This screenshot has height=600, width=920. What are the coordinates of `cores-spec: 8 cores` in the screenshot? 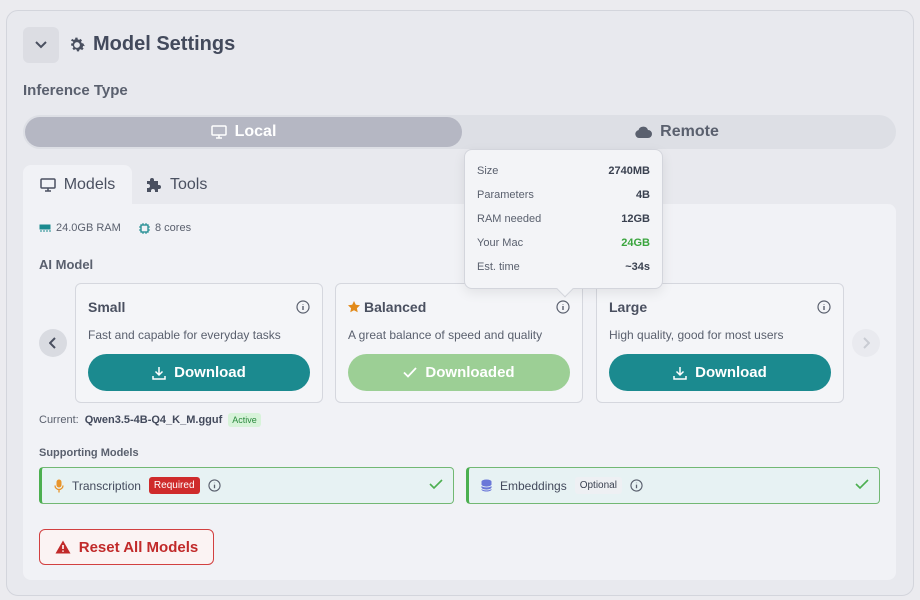 It's located at (165, 228).